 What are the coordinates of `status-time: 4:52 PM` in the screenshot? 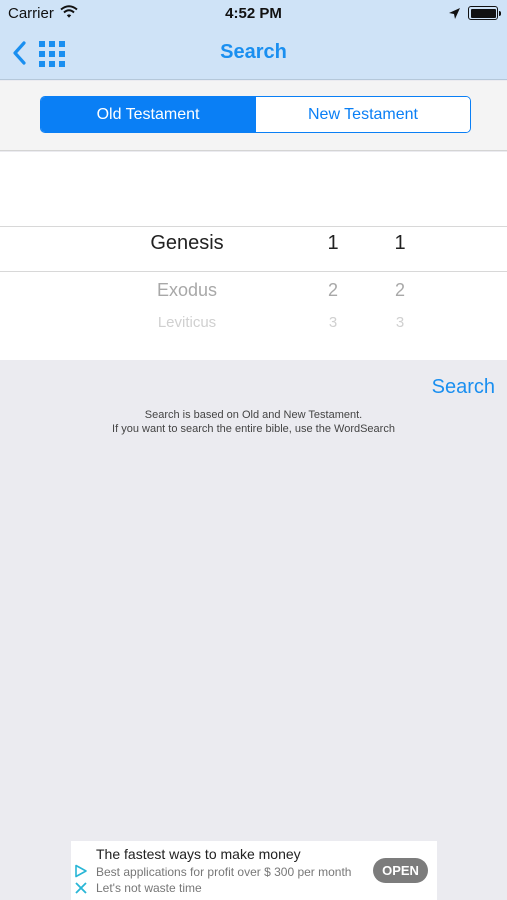 It's located at (253, 13).